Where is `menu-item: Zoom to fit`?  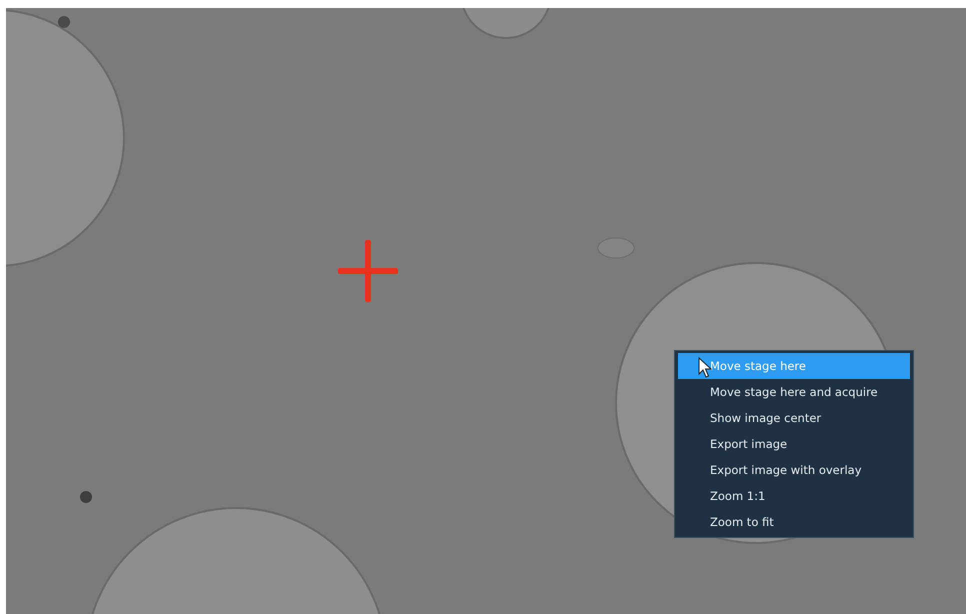
menu-item: Zoom to fit is located at coordinates (794, 522).